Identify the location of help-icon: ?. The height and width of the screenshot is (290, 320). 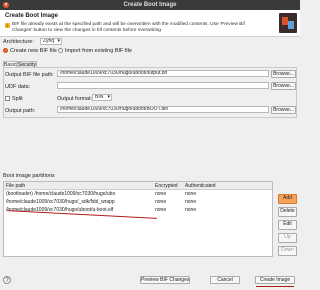
(7, 280).